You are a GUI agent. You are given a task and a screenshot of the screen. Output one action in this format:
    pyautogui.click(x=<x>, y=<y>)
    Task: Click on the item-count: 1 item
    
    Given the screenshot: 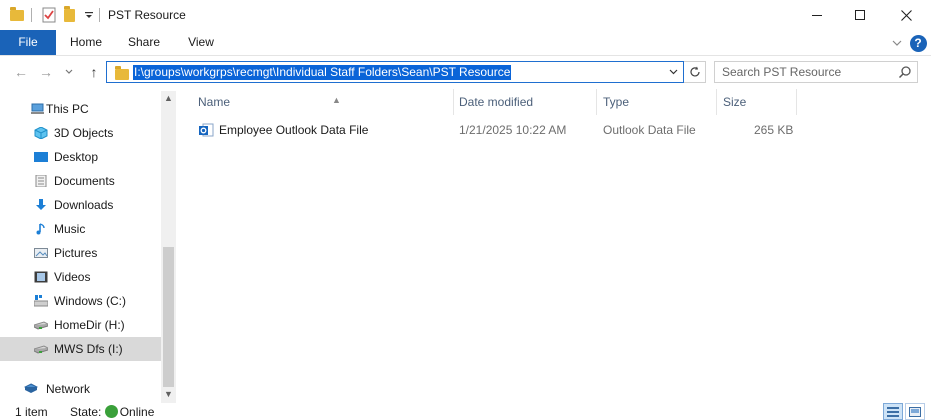 What is the action you would take?
    pyautogui.click(x=31, y=412)
    